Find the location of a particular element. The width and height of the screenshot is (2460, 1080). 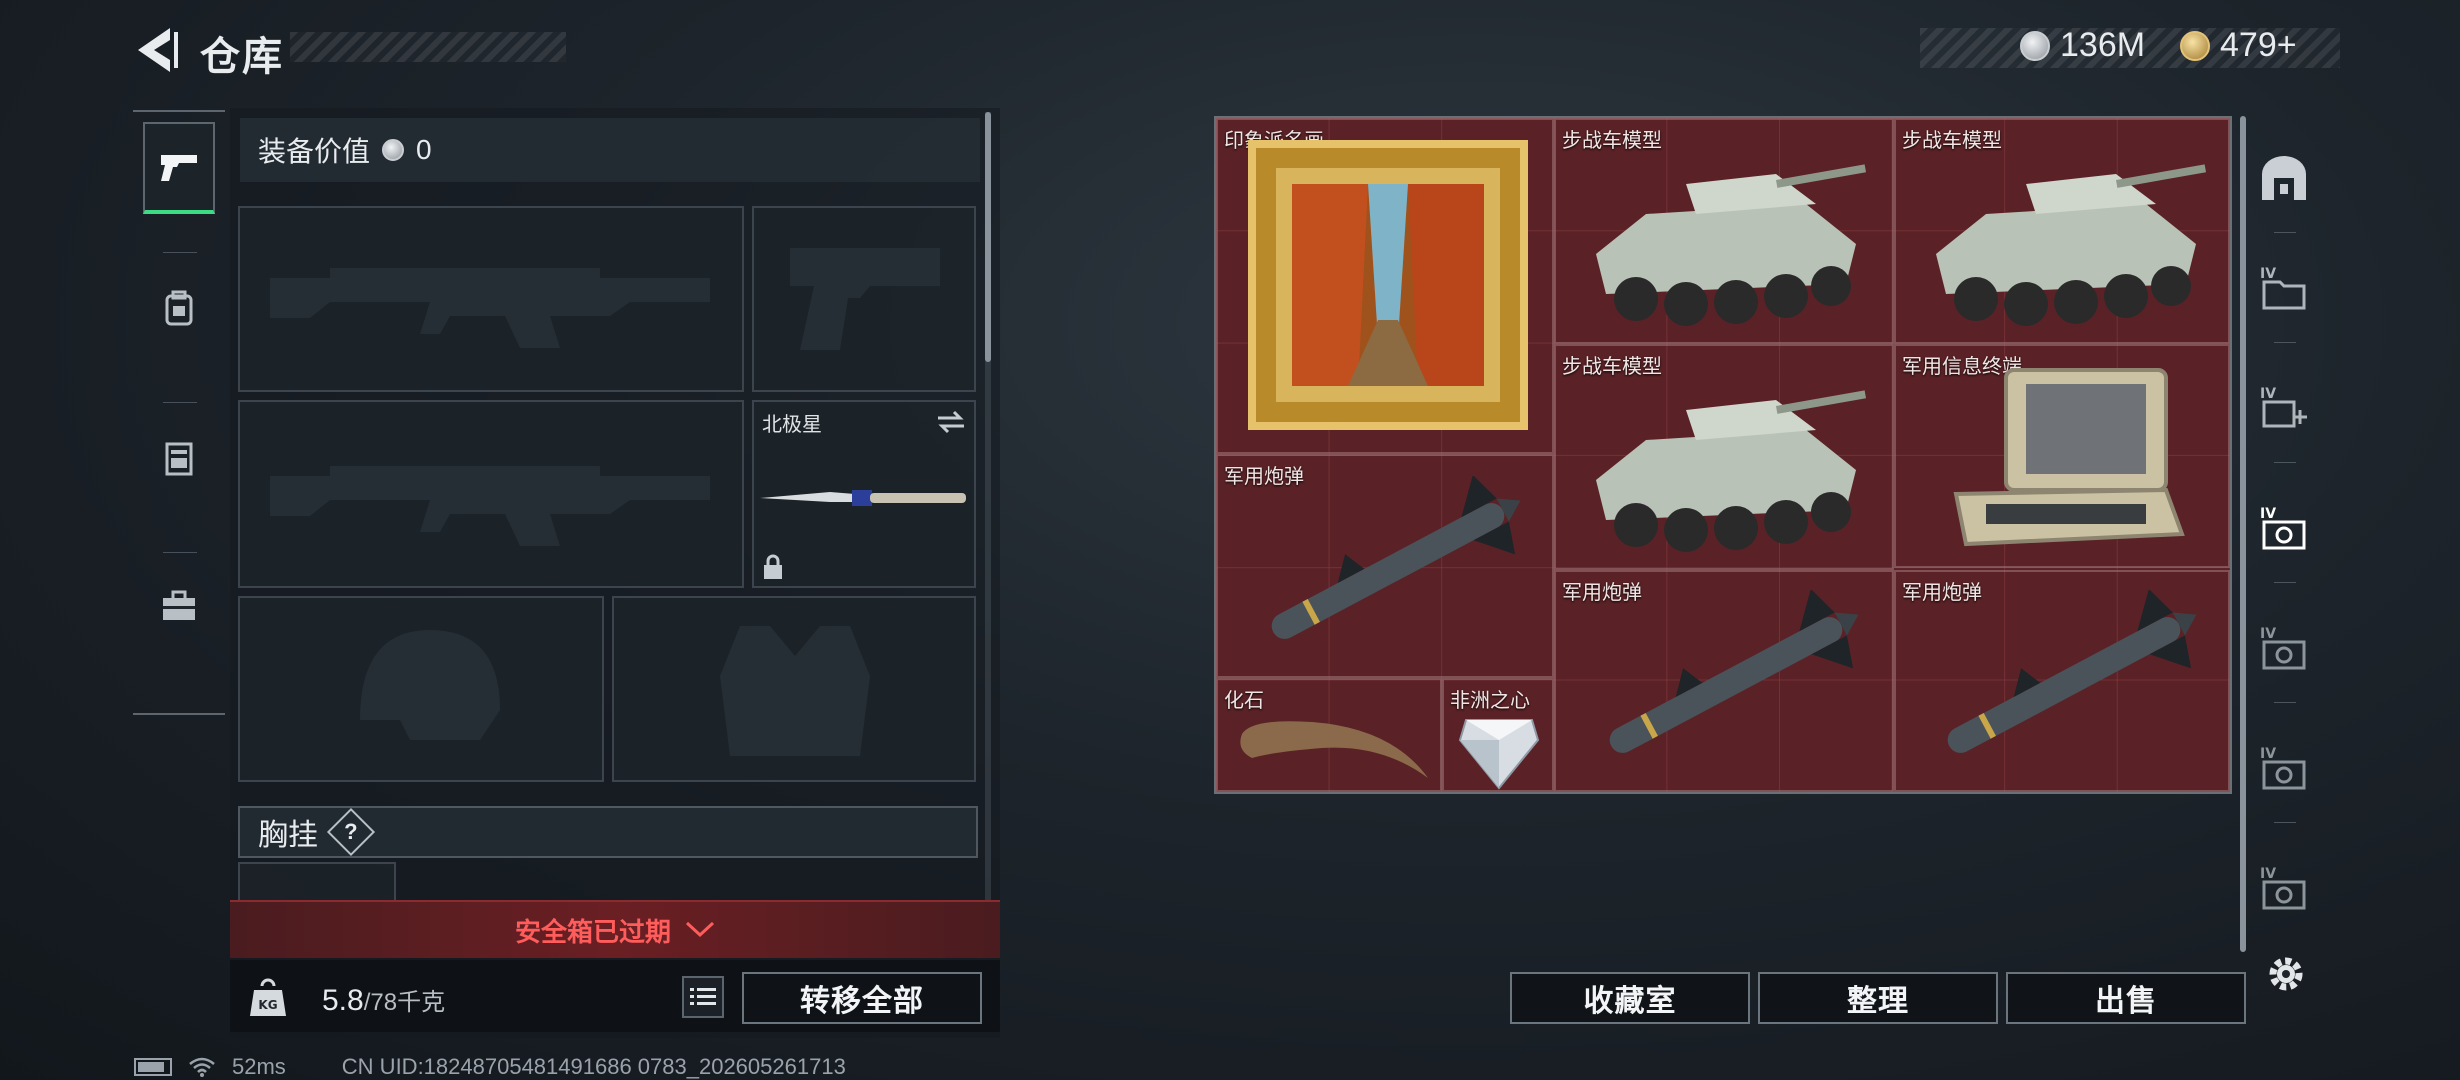

storage-item-ifv-model-2: 步战车模型 is located at coordinates (2062, 231).